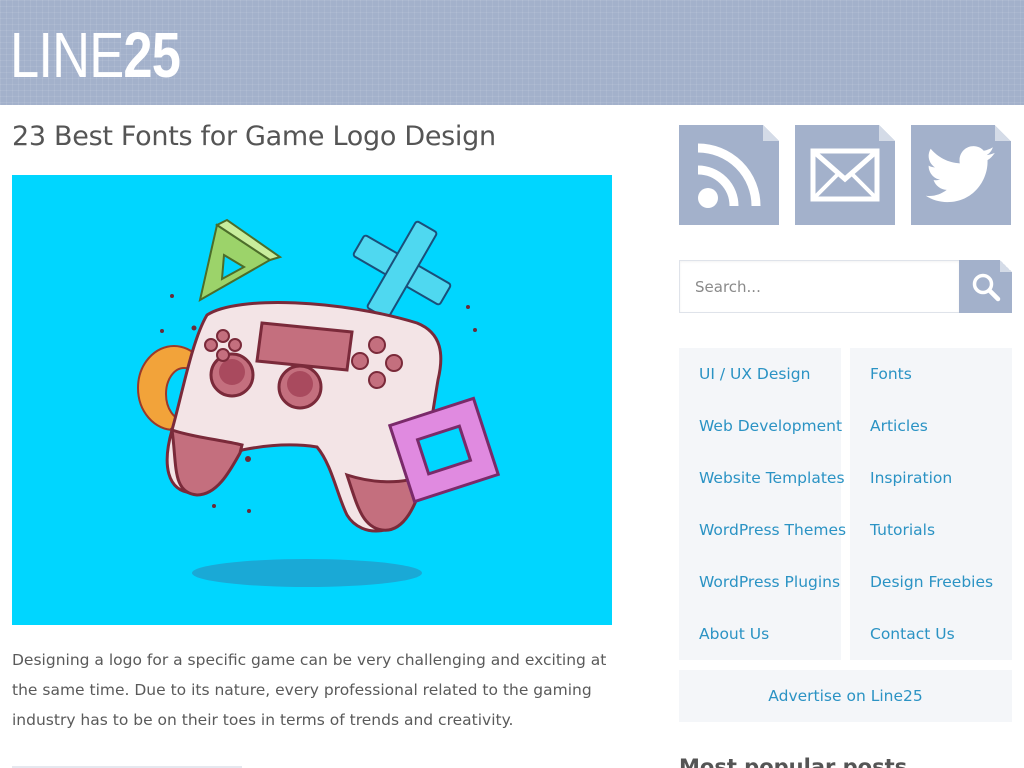  I want to click on category-wordpress-plugins: WordPress Plugins, so click(769, 582).